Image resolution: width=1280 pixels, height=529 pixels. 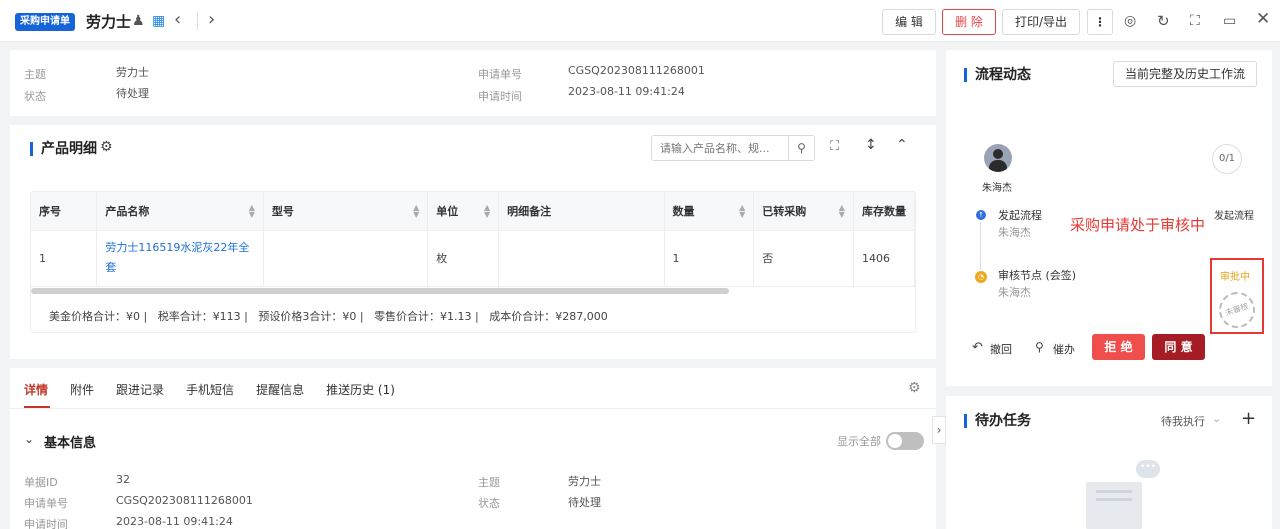 I want to click on column-header: 已转采购 ▲ ▼, so click(x=803, y=211).